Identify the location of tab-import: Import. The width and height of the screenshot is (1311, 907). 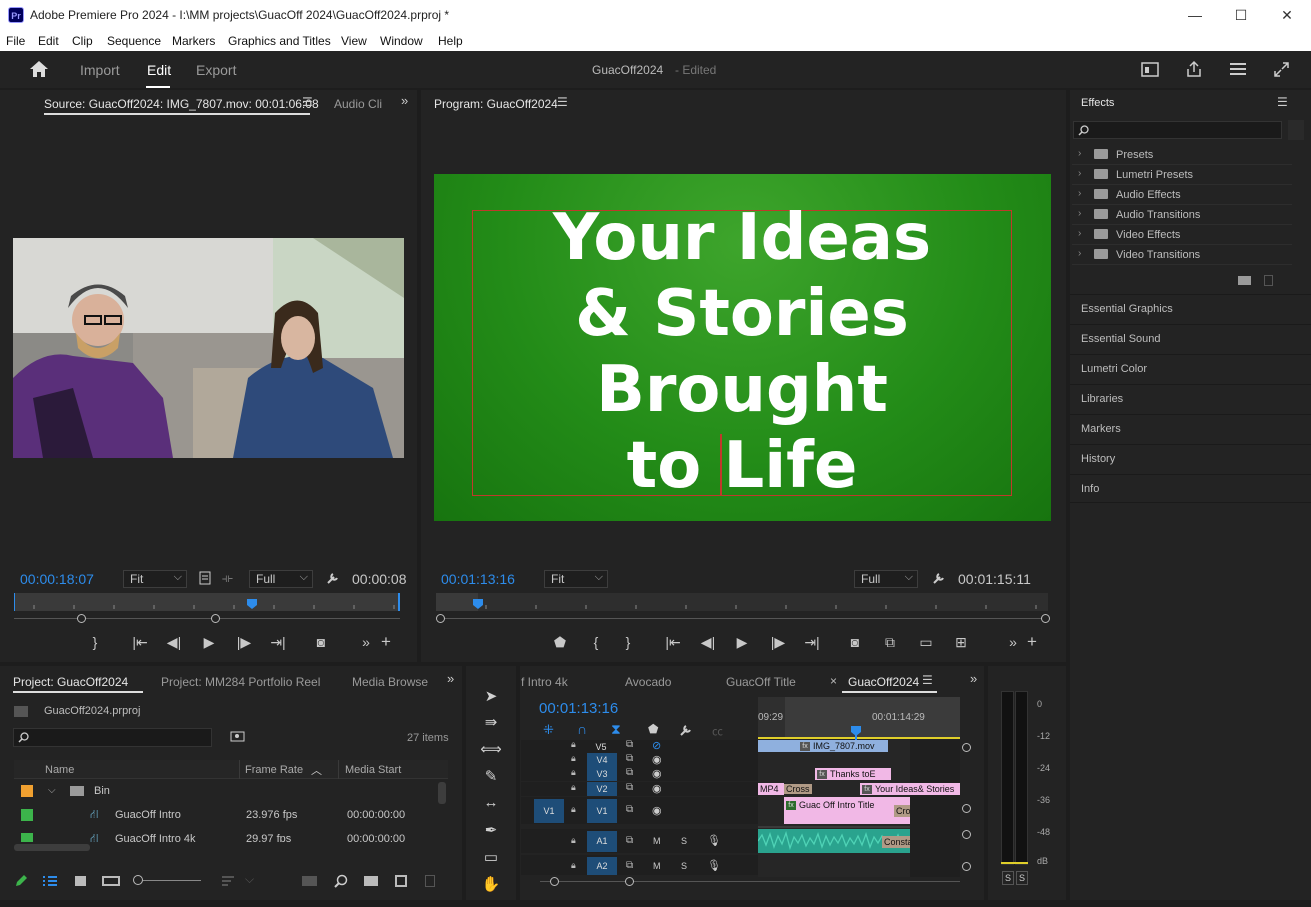
(100, 70).